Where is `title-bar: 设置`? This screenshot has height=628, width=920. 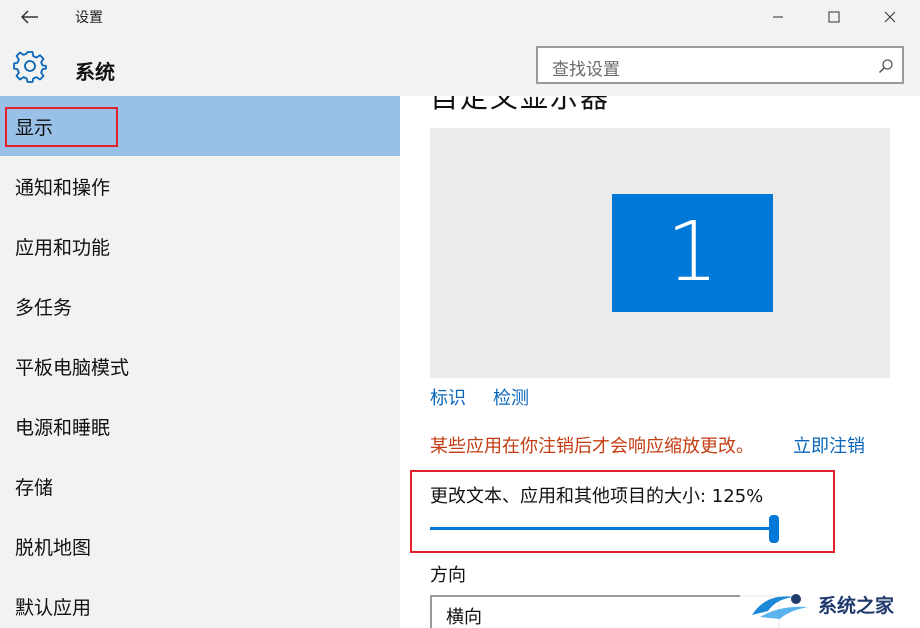 title-bar: 设置 is located at coordinates (460, 17).